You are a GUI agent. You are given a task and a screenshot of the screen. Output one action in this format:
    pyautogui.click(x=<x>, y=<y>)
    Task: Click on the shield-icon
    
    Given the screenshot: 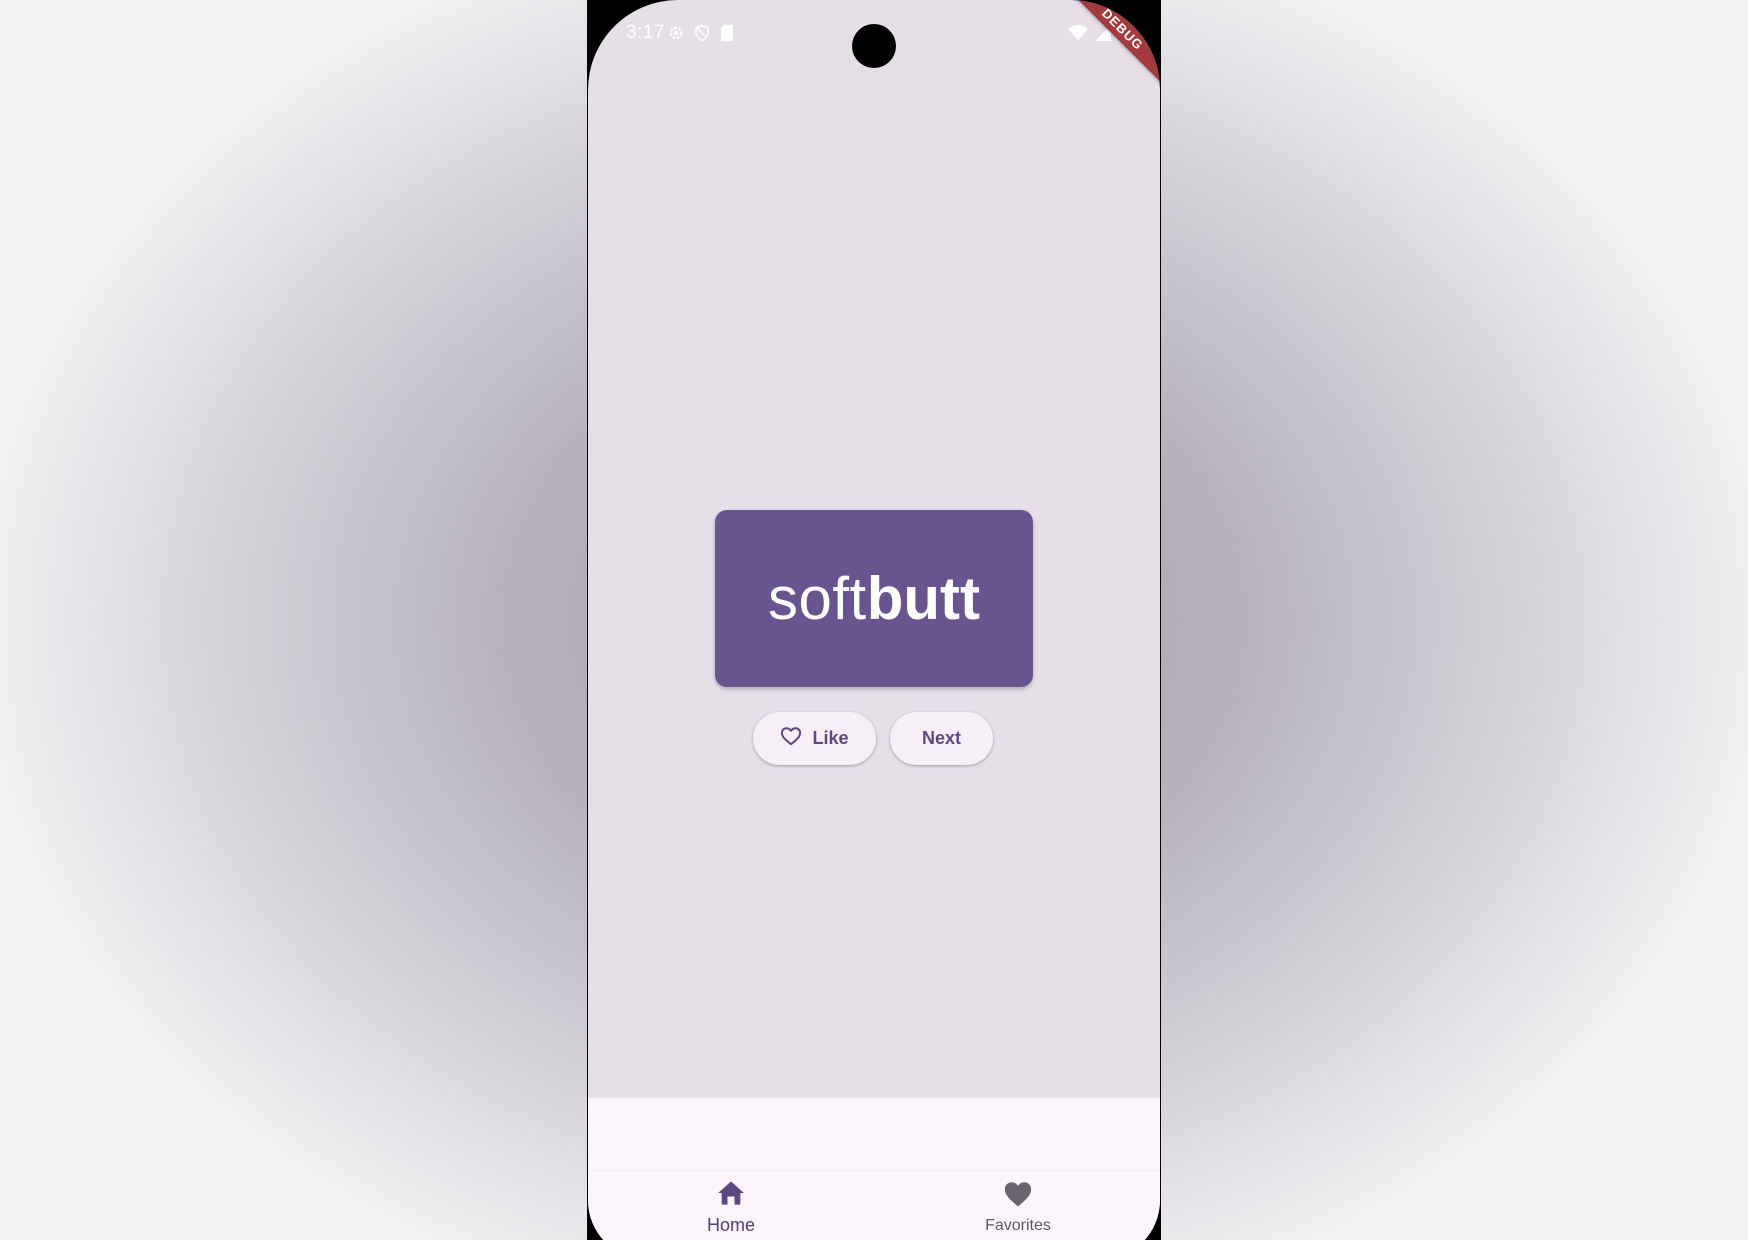 What is the action you would take?
    pyautogui.click(x=702, y=35)
    